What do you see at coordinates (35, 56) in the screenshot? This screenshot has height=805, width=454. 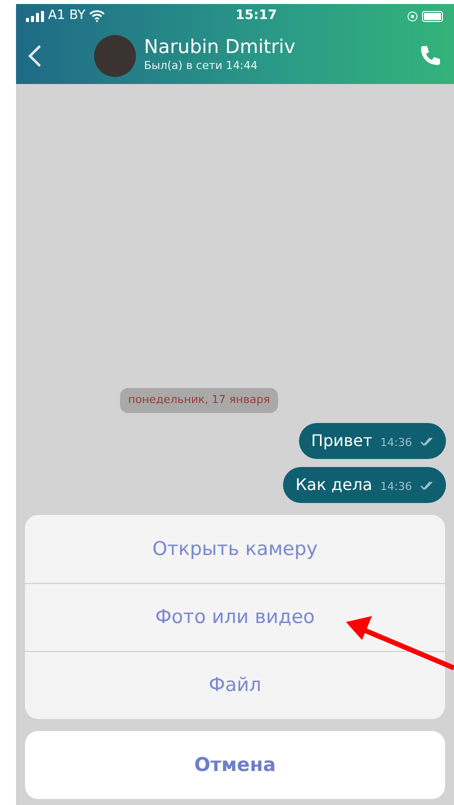 I see `back-icon` at bounding box center [35, 56].